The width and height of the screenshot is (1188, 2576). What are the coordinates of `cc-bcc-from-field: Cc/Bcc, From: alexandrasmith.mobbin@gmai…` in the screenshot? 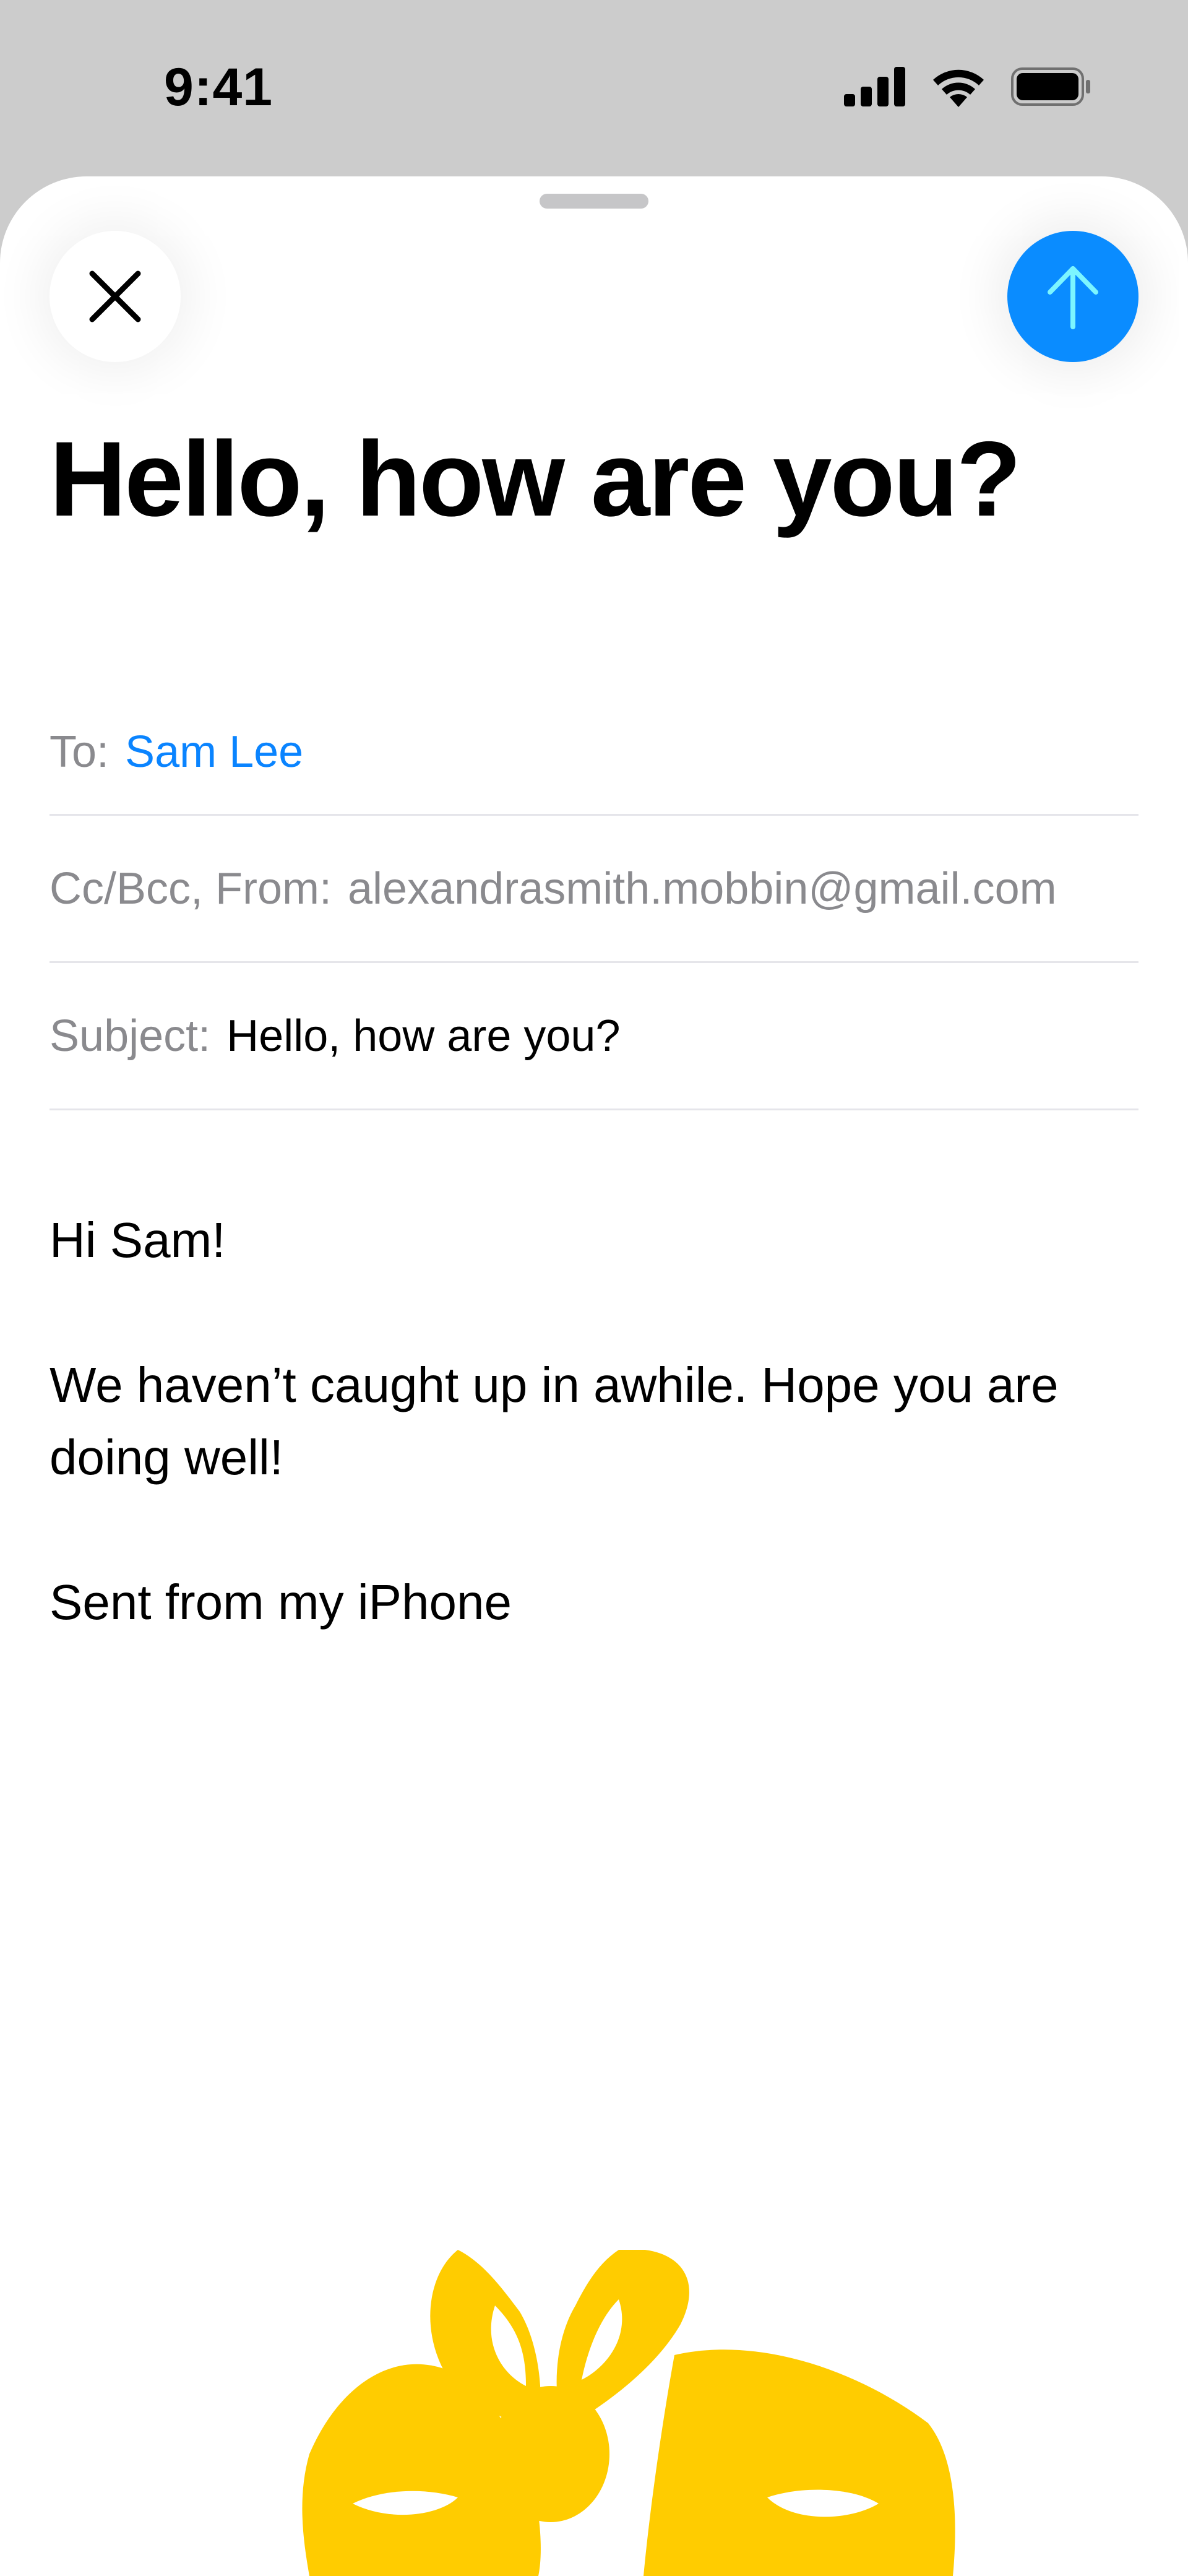 It's located at (594, 889).